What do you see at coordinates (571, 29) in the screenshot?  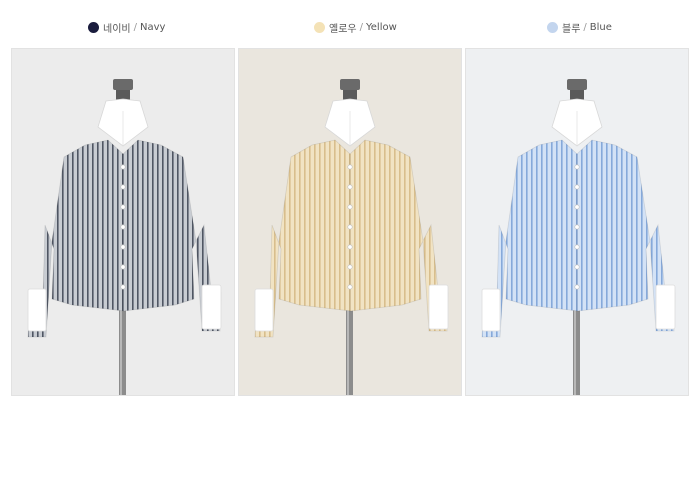 I see `color-name-korean: 블루` at bounding box center [571, 29].